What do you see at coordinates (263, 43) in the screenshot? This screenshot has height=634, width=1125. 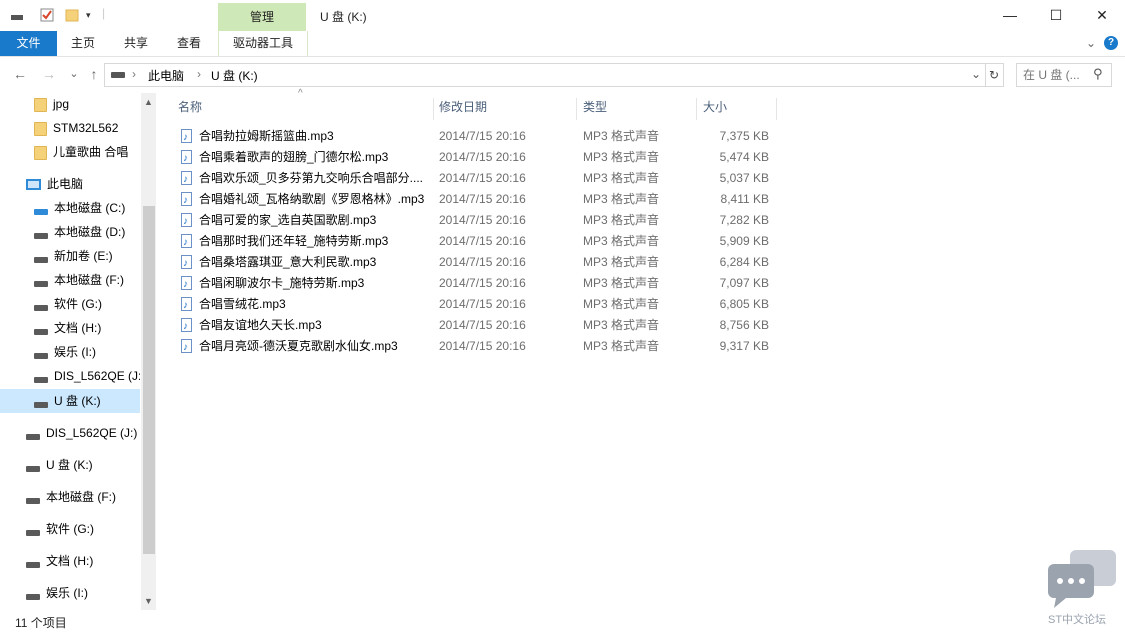 I see `tab-drive-tools: 驱动器工具` at bounding box center [263, 43].